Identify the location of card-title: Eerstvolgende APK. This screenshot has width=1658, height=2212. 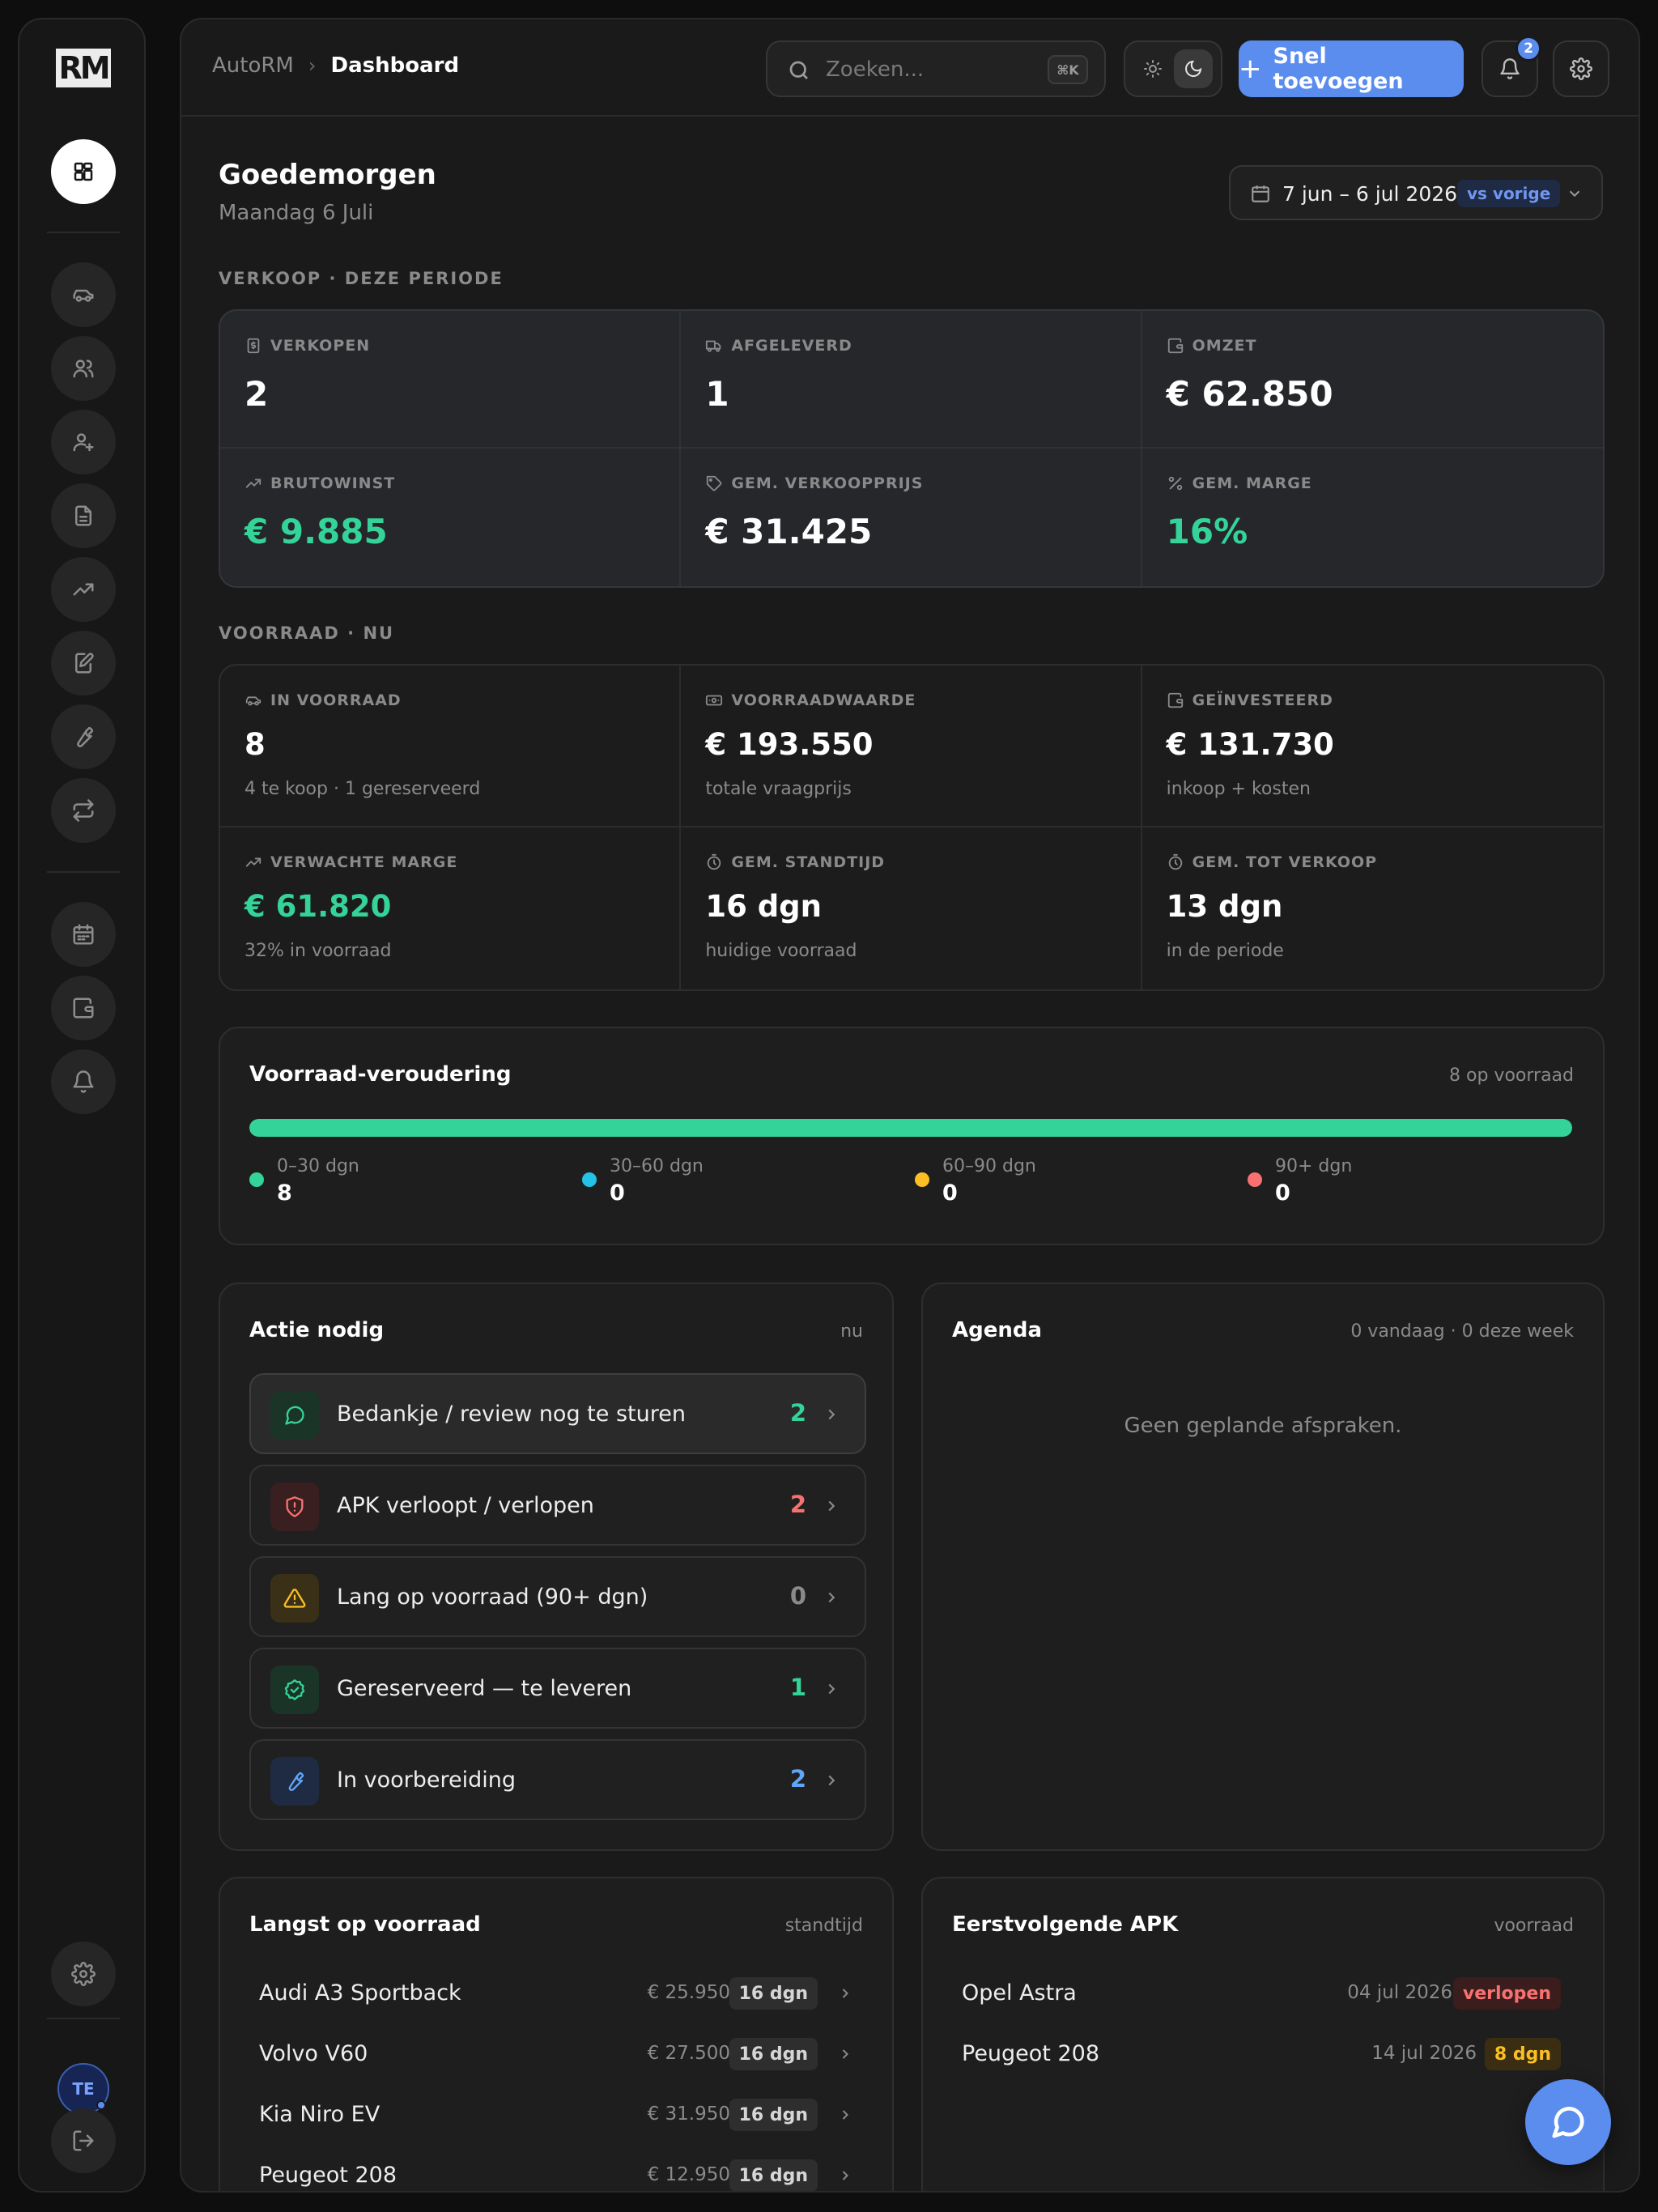
(1065, 1925).